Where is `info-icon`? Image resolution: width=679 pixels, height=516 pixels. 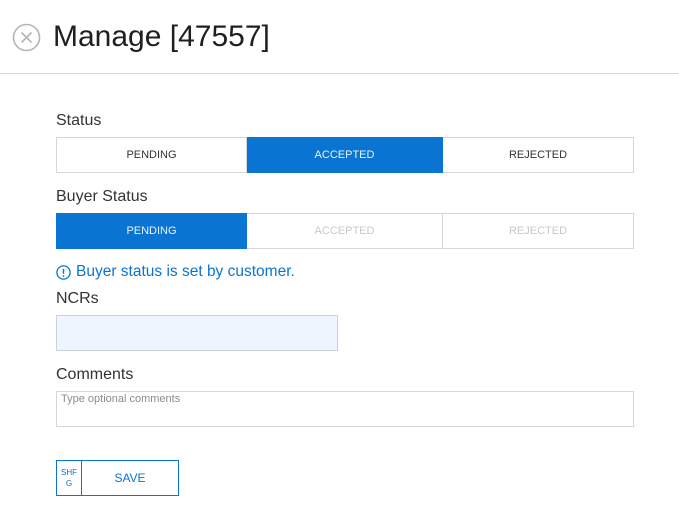
info-icon is located at coordinates (63, 272).